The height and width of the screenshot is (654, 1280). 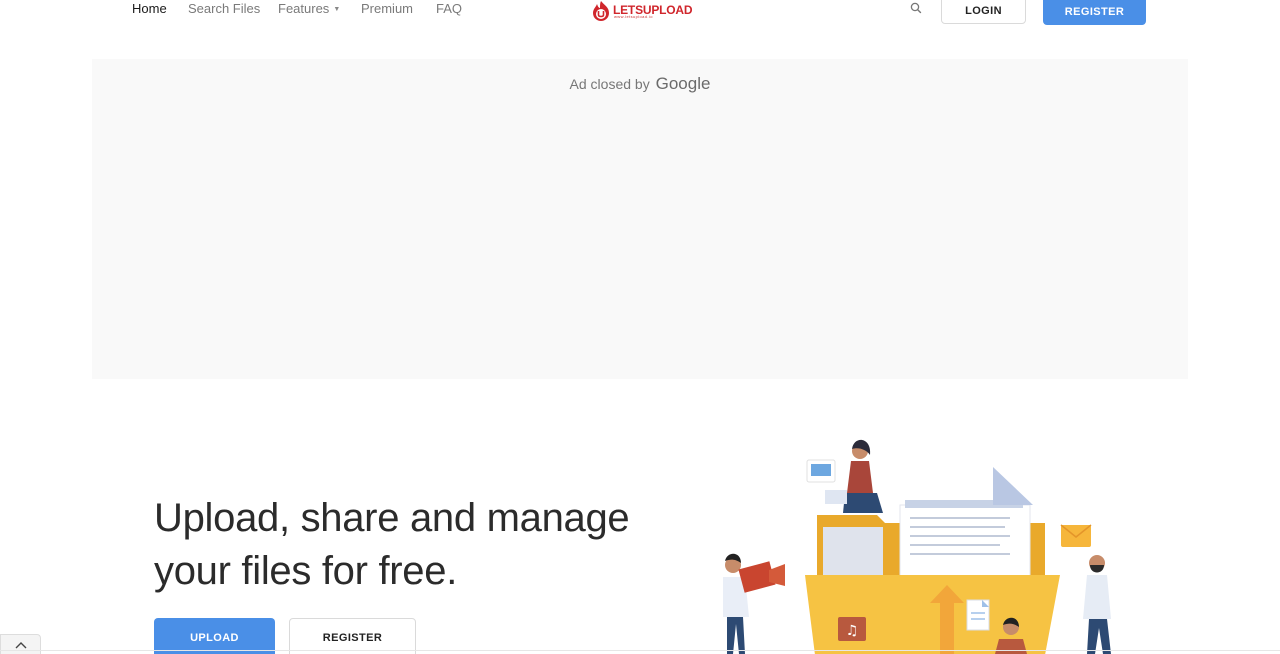 What do you see at coordinates (754, 603) in the screenshot?
I see `person-with-camera` at bounding box center [754, 603].